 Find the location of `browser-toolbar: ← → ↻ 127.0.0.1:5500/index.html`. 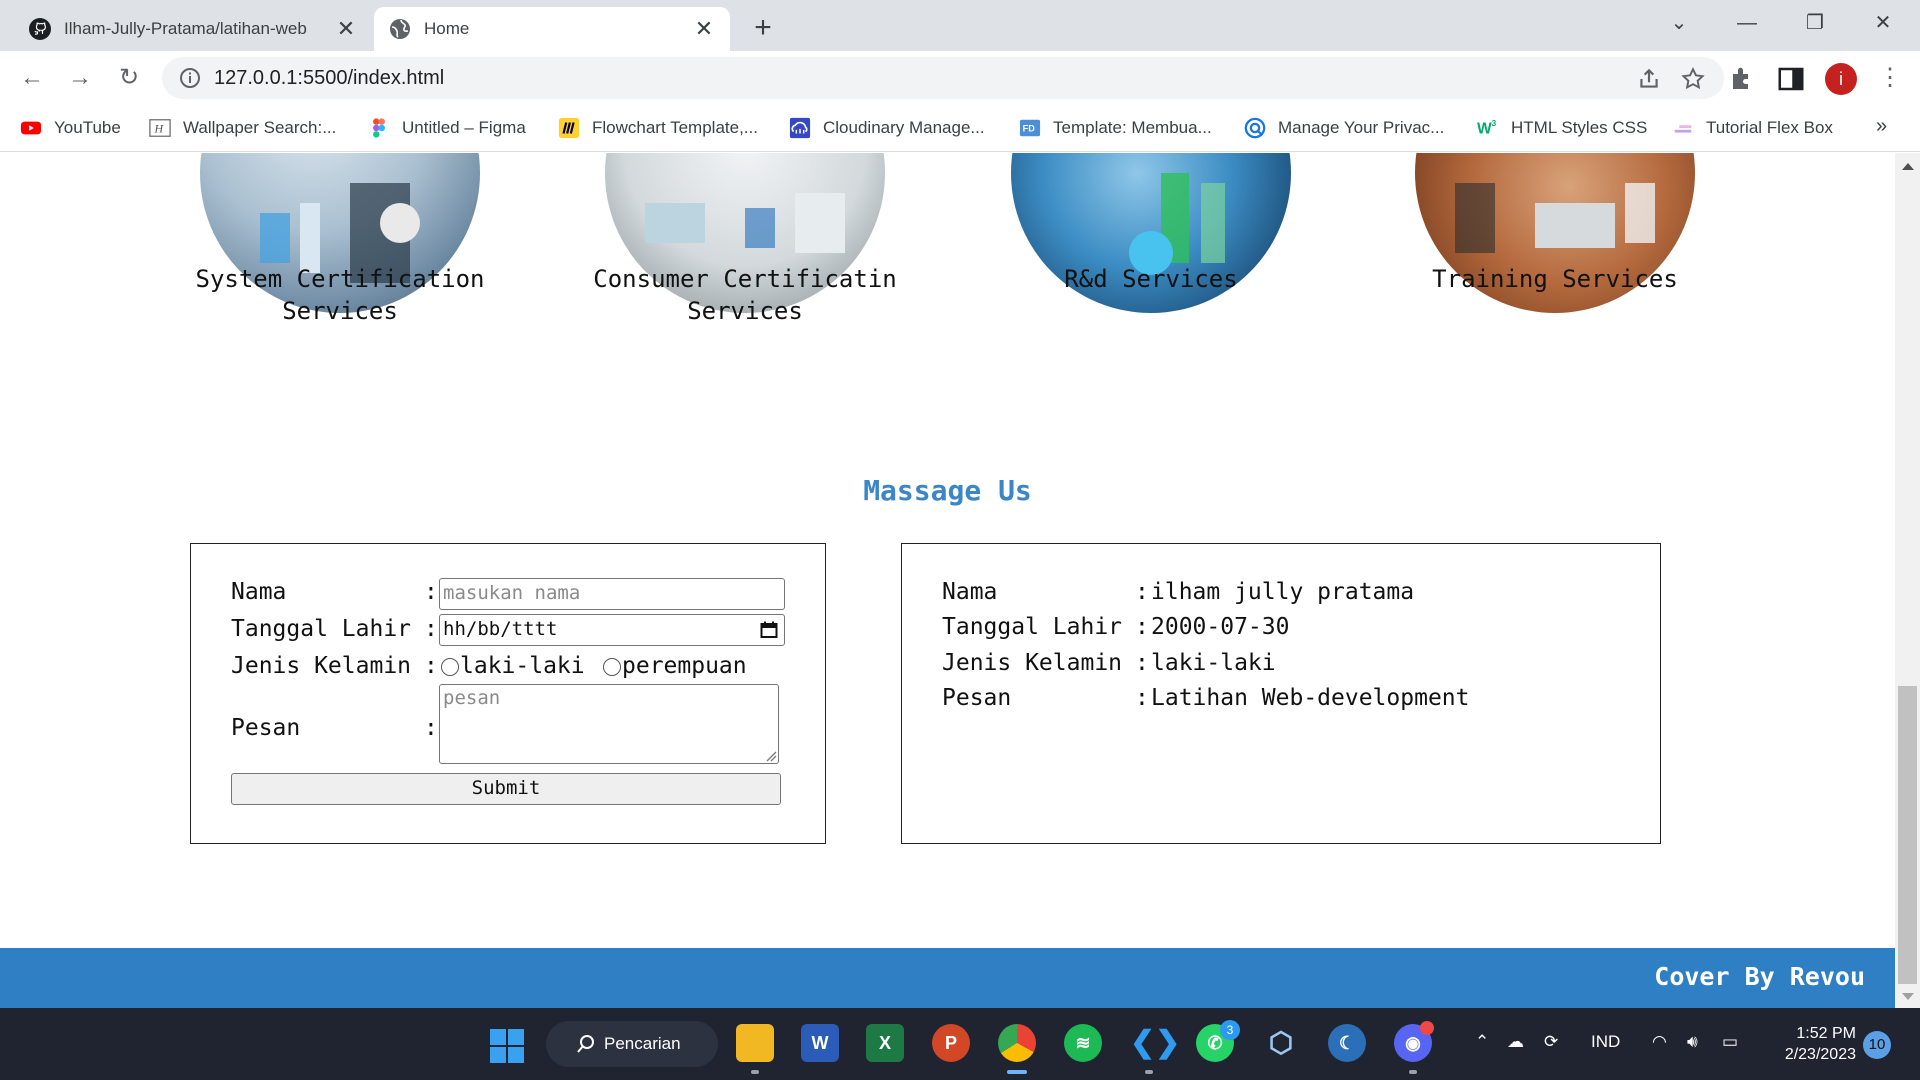

browser-toolbar: ← → ↻ 127.0.0.1:5500/index.html is located at coordinates (960, 78).